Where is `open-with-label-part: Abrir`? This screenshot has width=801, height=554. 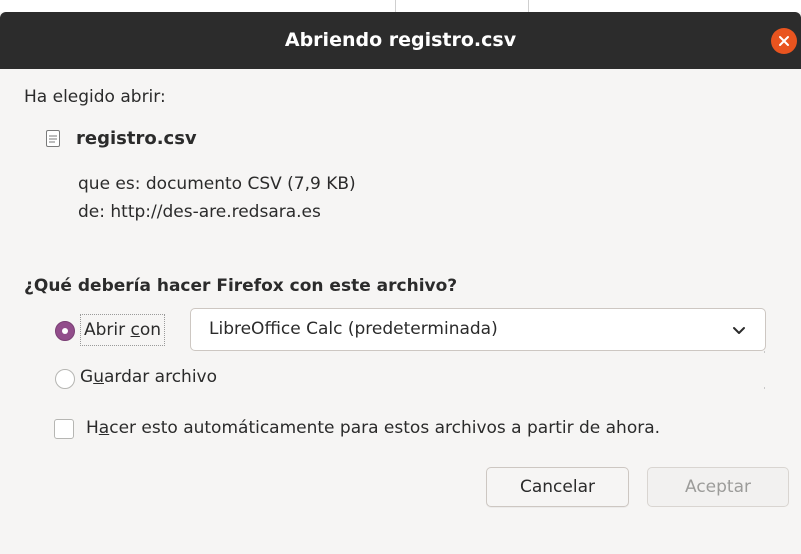 open-with-label-part: Abrir is located at coordinates (107, 330).